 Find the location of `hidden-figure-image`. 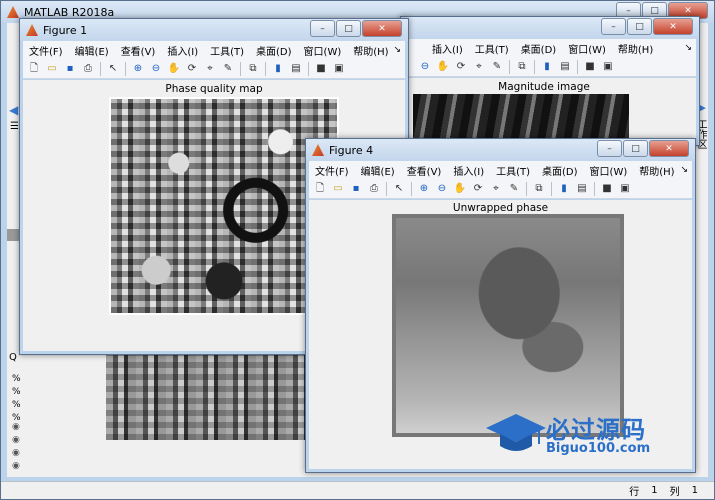

hidden-figure-image is located at coordinates (206, 395).